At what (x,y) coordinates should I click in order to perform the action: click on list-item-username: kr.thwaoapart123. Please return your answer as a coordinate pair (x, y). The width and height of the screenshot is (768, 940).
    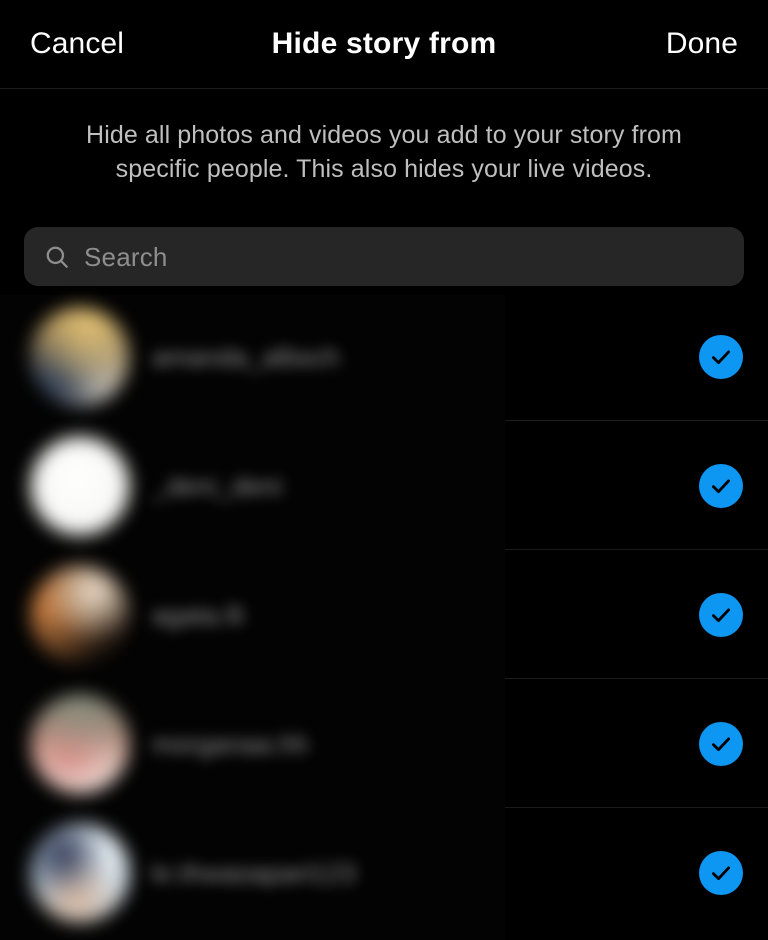
    Looking at the image, I should click on (254, 872).